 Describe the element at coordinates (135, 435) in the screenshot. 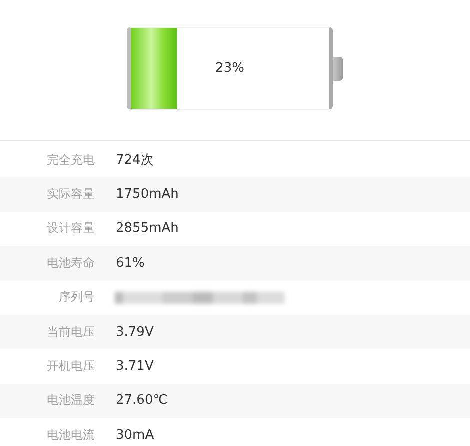

I see `row-value: 30mA` at that location.